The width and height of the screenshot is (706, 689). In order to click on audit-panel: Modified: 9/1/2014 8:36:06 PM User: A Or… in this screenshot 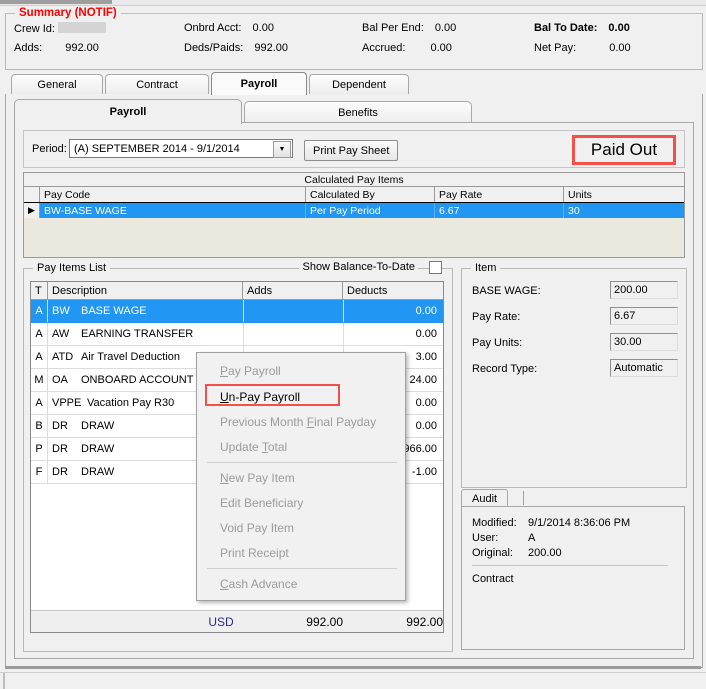, I will do `click(573, 578)`.